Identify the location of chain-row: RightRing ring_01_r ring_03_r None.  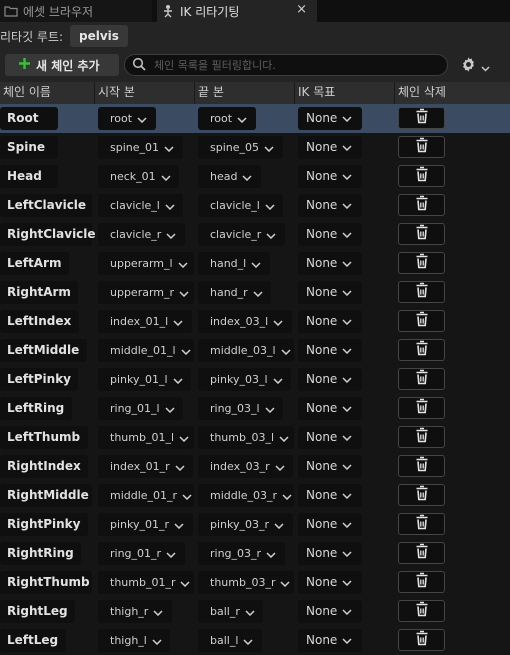
(255, 553).